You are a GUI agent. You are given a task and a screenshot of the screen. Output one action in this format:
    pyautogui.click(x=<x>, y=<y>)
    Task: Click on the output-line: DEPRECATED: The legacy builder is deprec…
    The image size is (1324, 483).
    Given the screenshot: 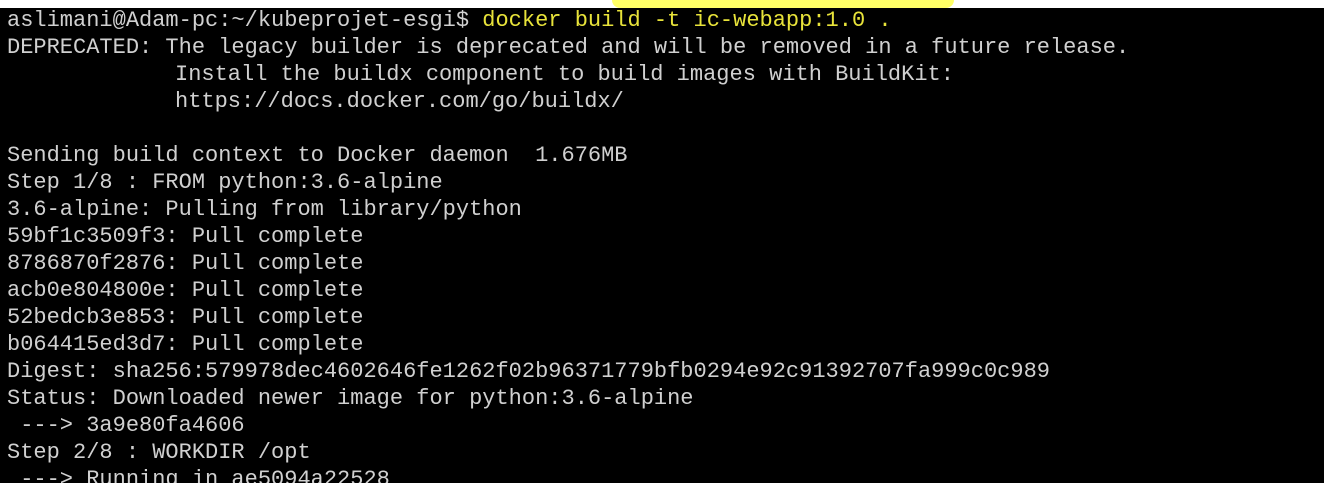 What is the action you would take?
    pyautogui.click(x=568, y=47)
    